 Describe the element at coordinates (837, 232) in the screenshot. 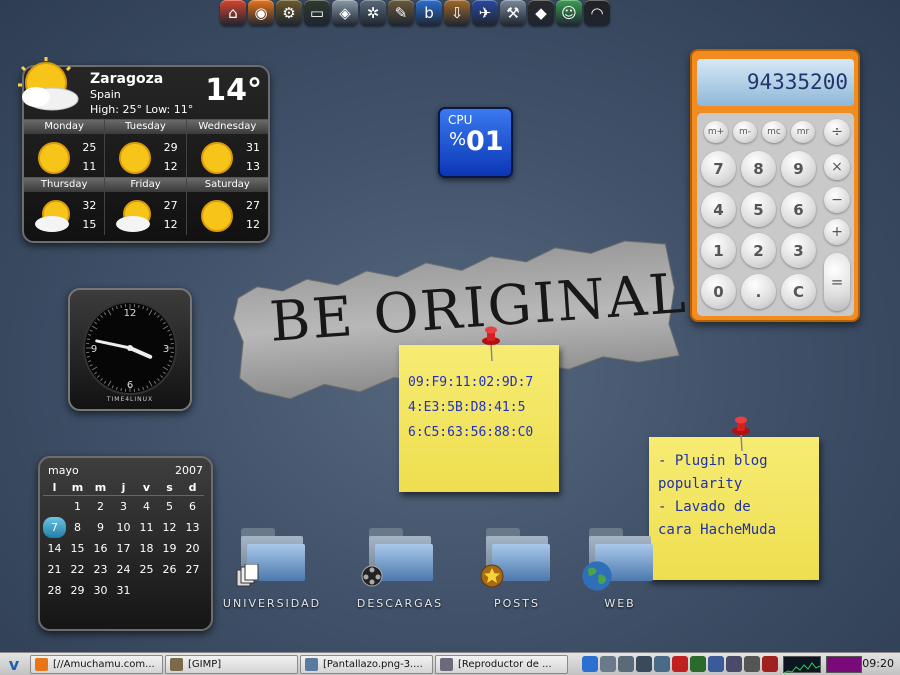

I see `add-button: +` at that location.